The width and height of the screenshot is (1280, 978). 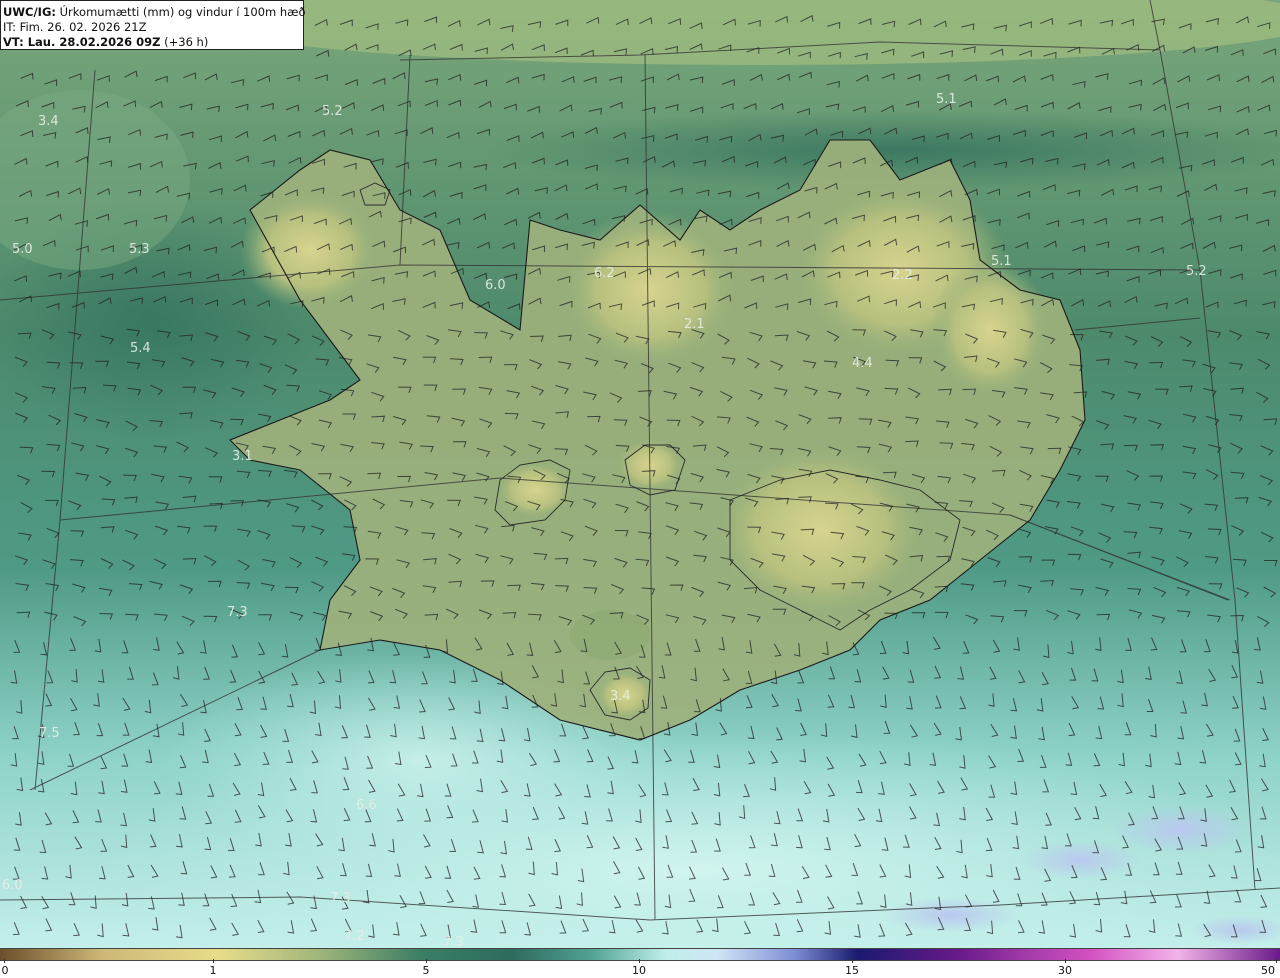 What do you see at coordinates (242, 456) in the screenshot?
I see `map-value-label: 3.1` at bounding box center [242, 456].